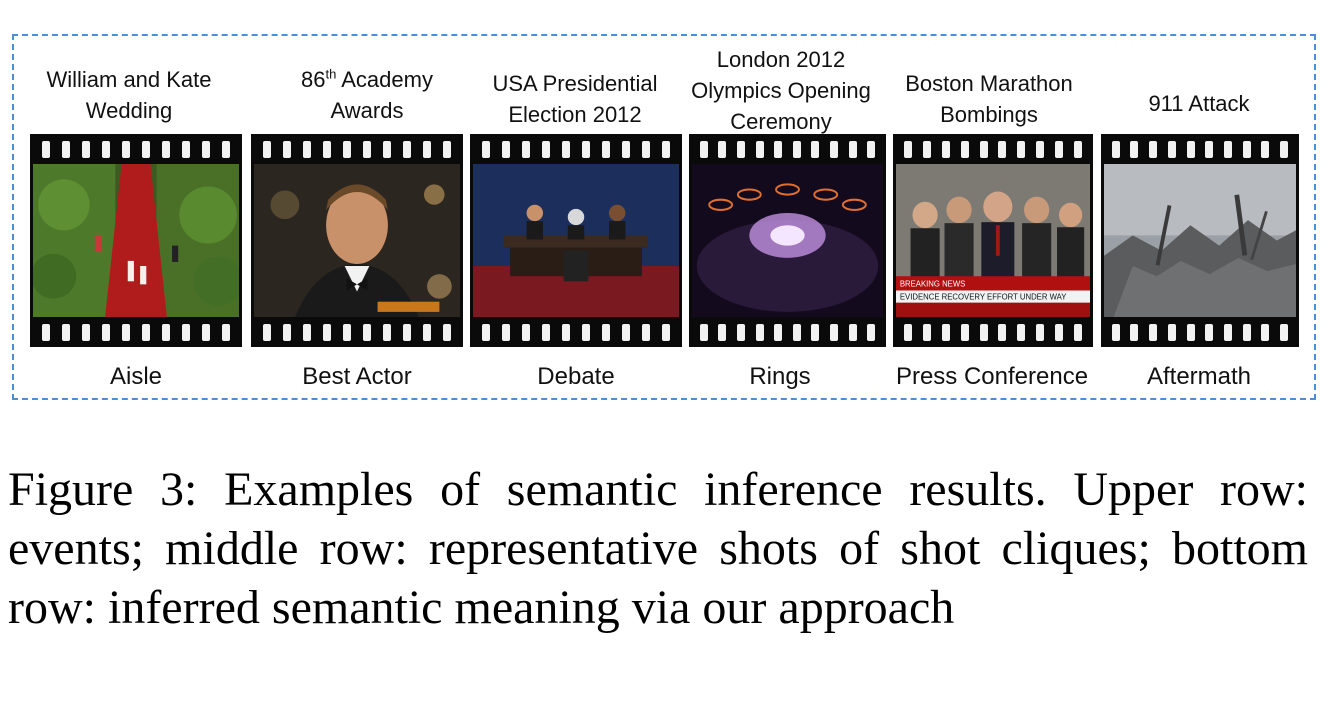 The image size is (1340, 716). What do you see at coordinates (136, 240) in the screenshot?
I see `wedding-aisle-image` at bounding box center [136, 240].